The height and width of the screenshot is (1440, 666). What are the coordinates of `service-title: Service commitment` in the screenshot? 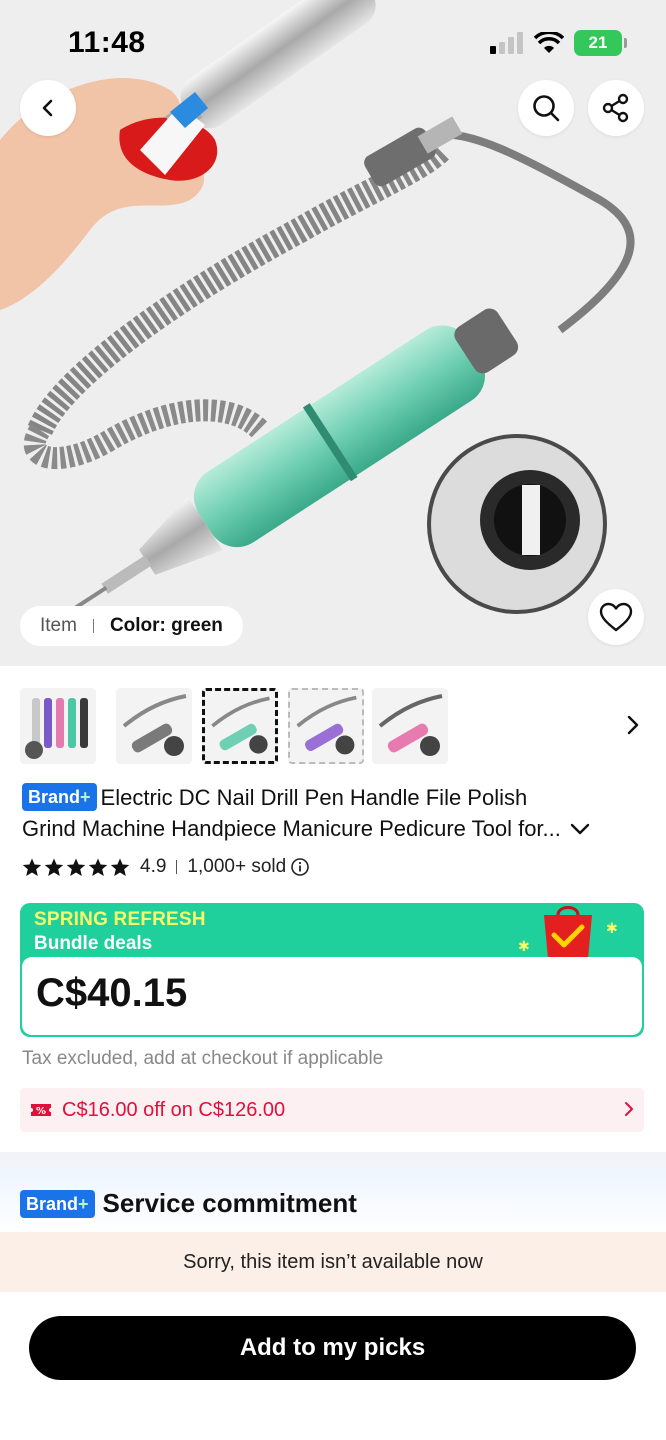 It's located at (229, 1203).